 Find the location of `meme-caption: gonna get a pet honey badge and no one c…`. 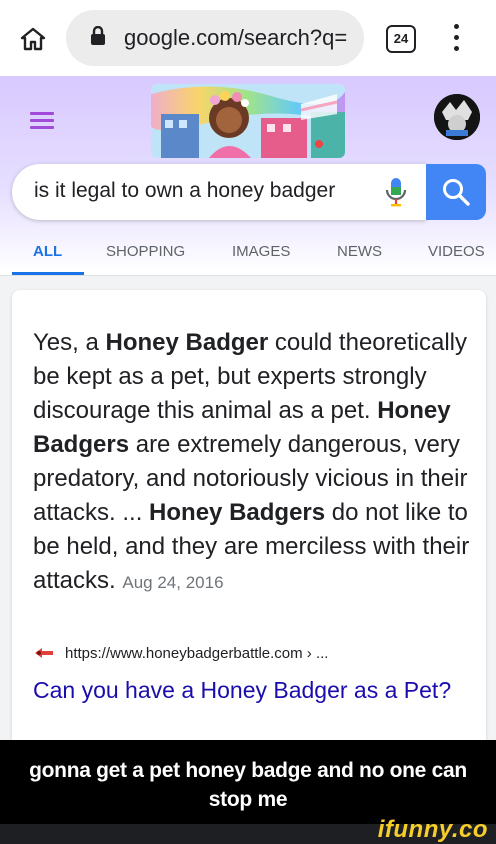

meme-caption: gonna get a pet honey badge and no one c… is located at coordinates (248, 785).